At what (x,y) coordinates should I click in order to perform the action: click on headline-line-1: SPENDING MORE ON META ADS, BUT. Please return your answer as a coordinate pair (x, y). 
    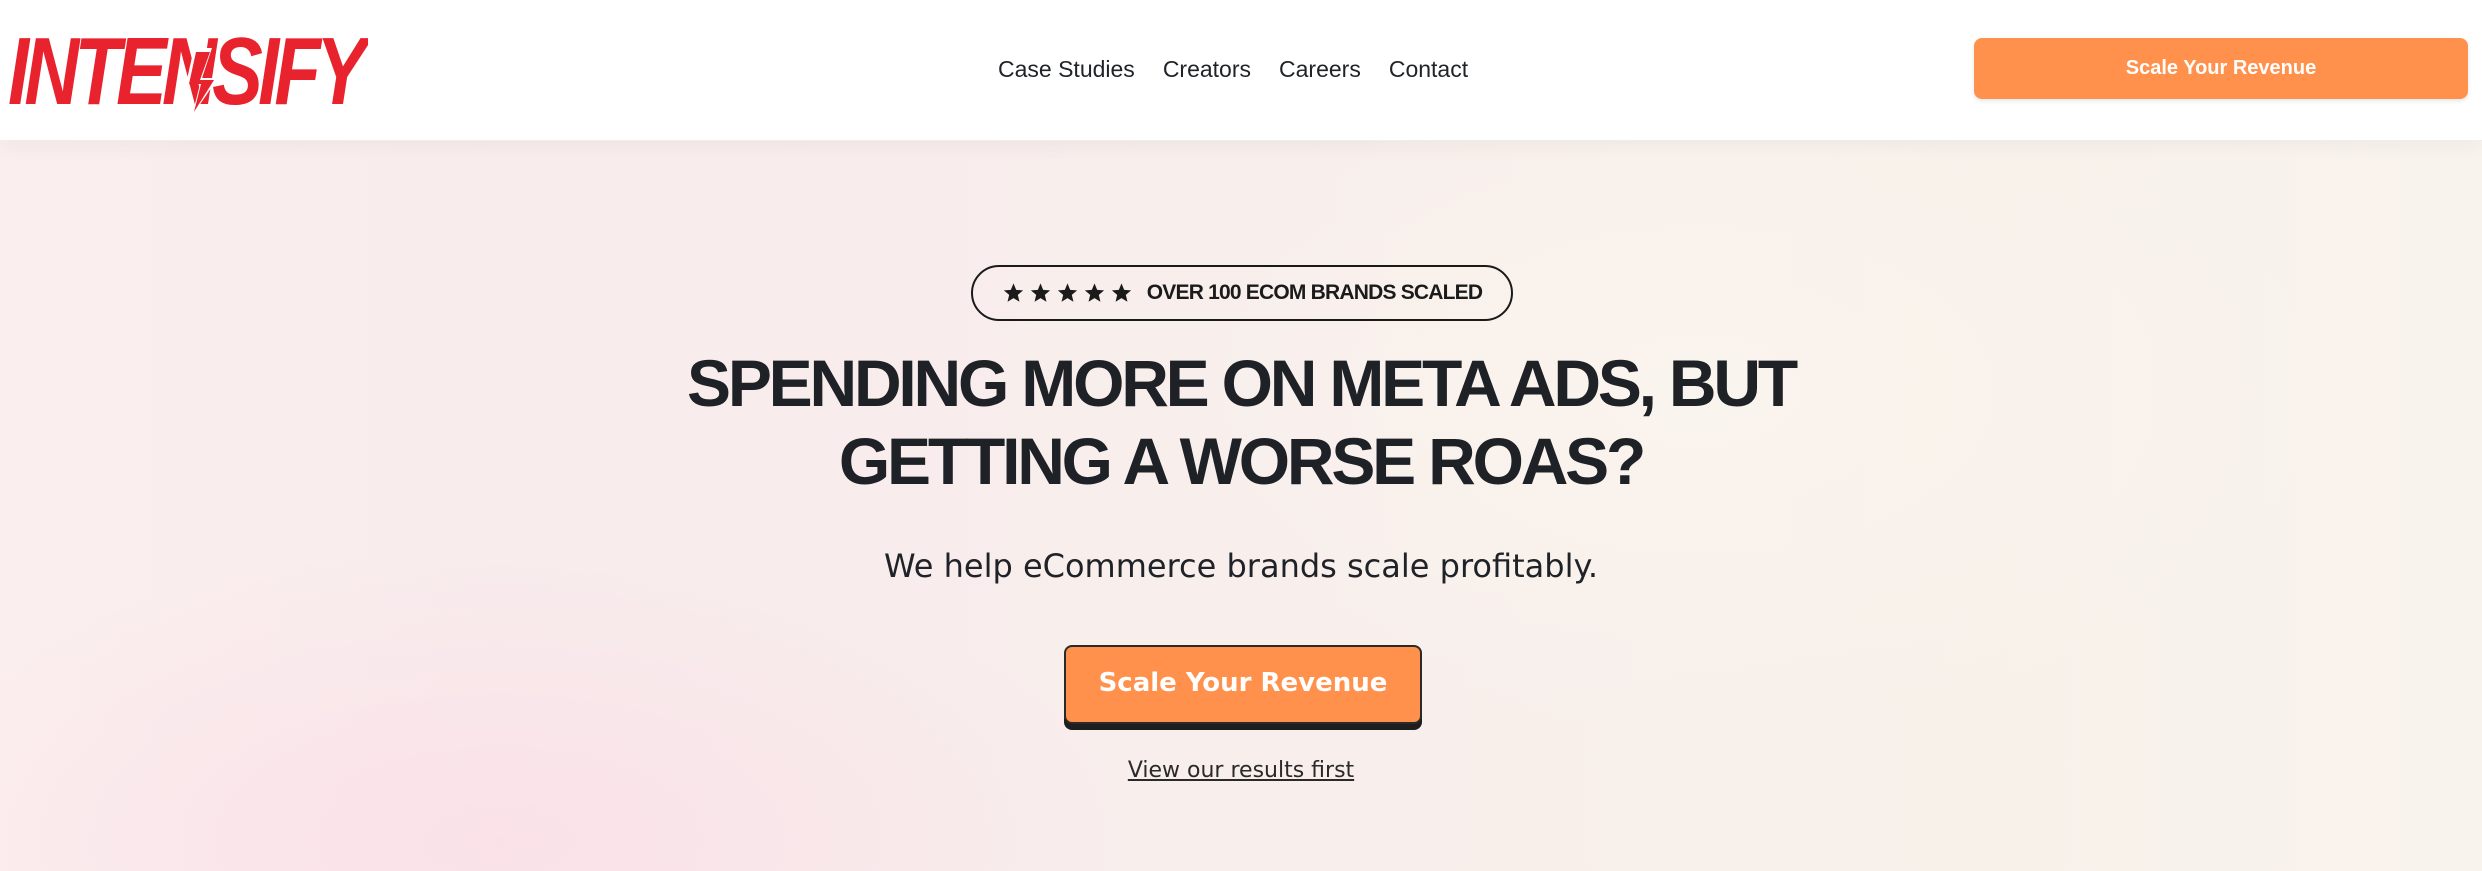
    Looking at the image, I should click on (1242, 383).